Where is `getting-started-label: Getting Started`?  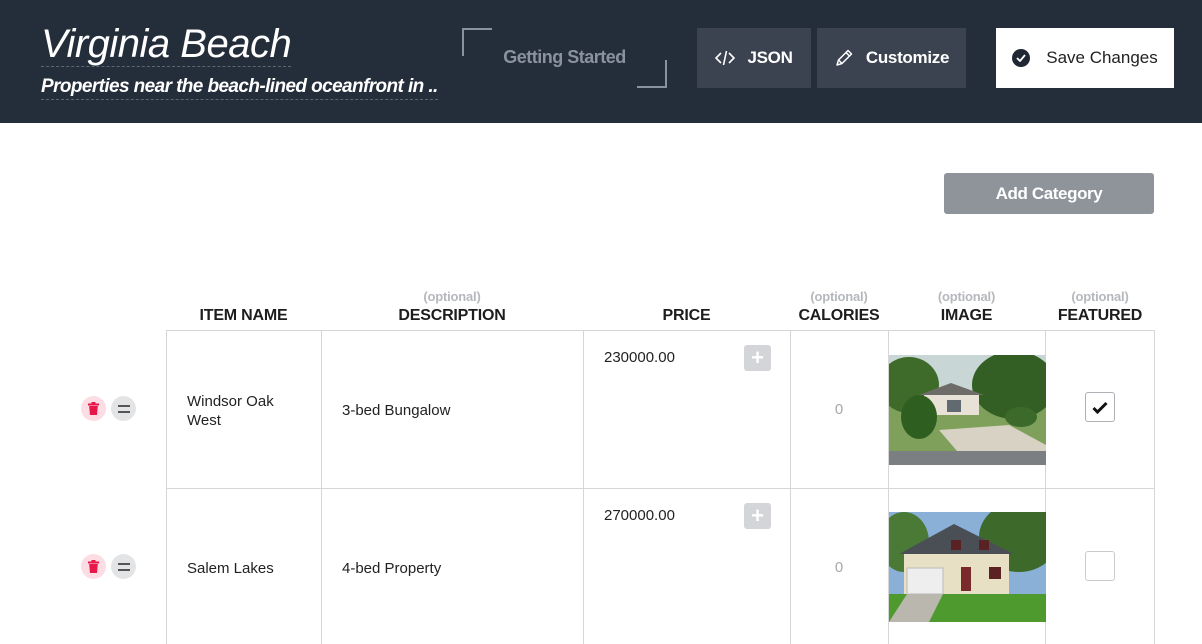 getting-started-label: Getting Started is located at coordinates (564, 57).